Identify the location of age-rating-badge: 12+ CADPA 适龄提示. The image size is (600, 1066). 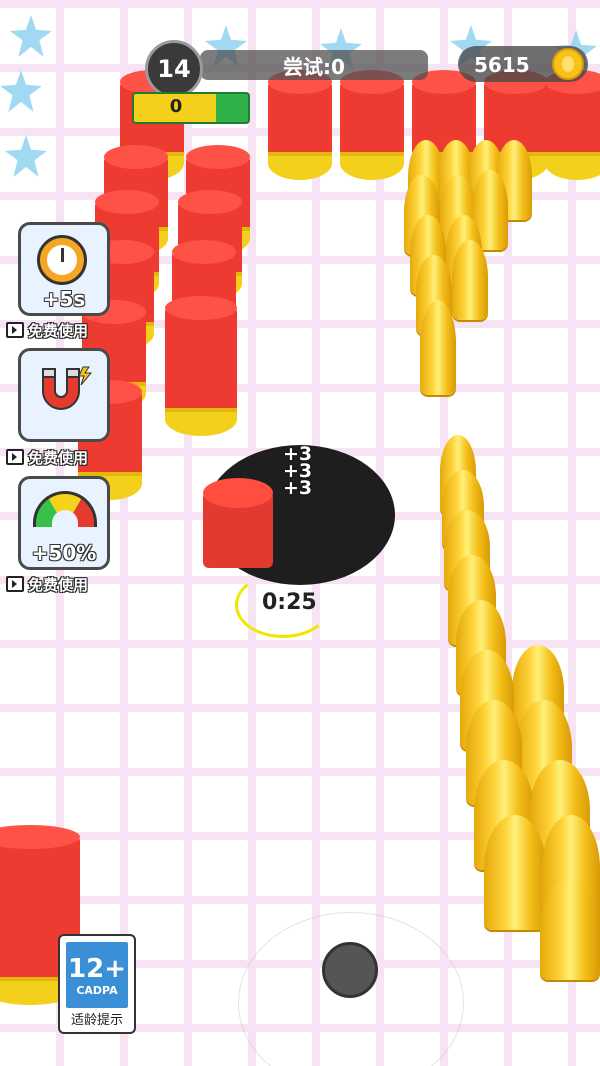
(97, 984).